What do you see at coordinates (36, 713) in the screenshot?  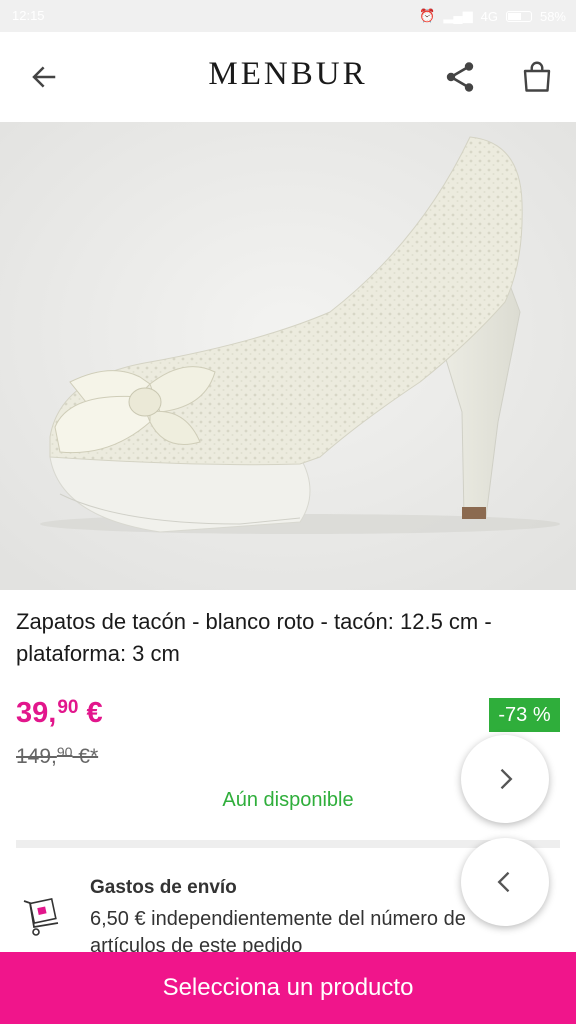 I see `price-whole: 39,` at bounding box center [36, 713].